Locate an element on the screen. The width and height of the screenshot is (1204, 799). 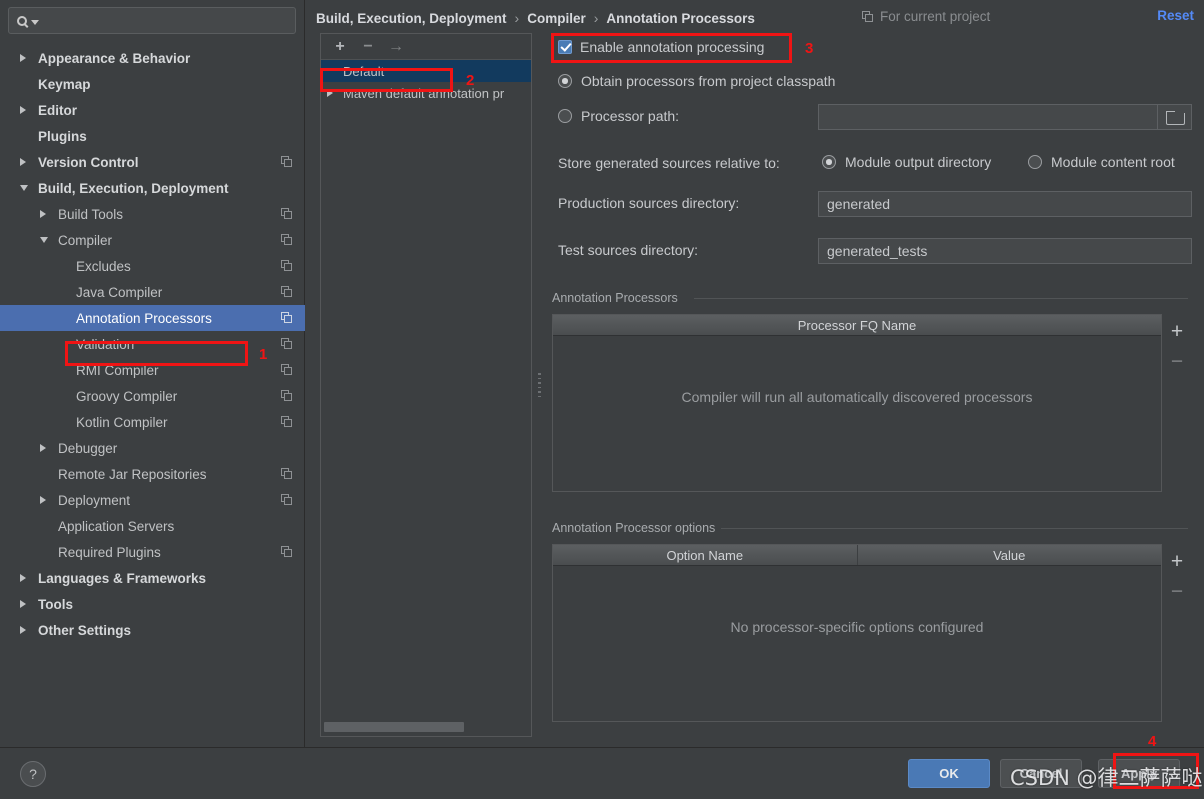
sidebar-item-label: Keymap is located at coordinates (64, 84).